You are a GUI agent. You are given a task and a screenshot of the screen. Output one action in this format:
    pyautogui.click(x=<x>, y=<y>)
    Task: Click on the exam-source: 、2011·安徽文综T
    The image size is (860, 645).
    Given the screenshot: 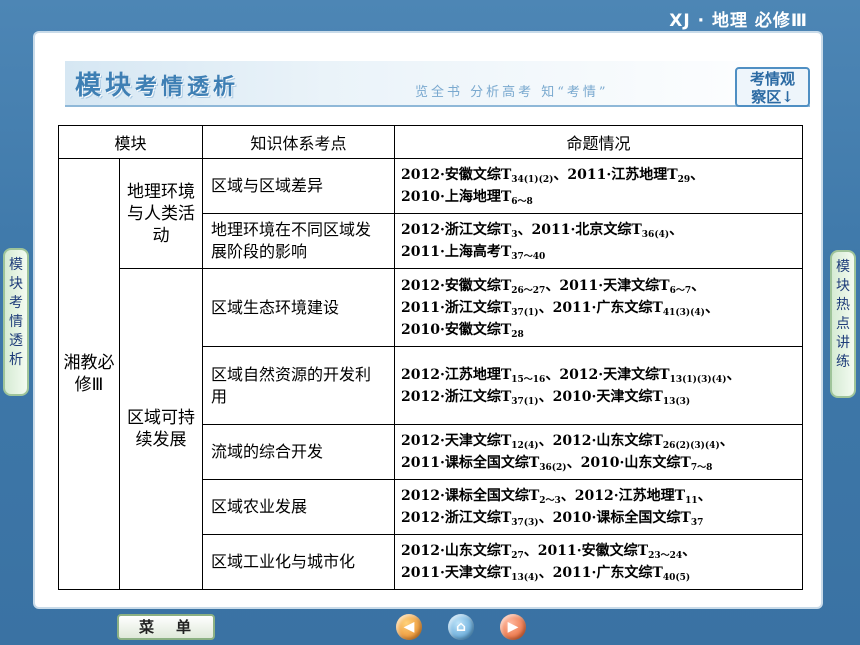 What is the action you would take?
    pyautogui.click(x=586, y=551)
    